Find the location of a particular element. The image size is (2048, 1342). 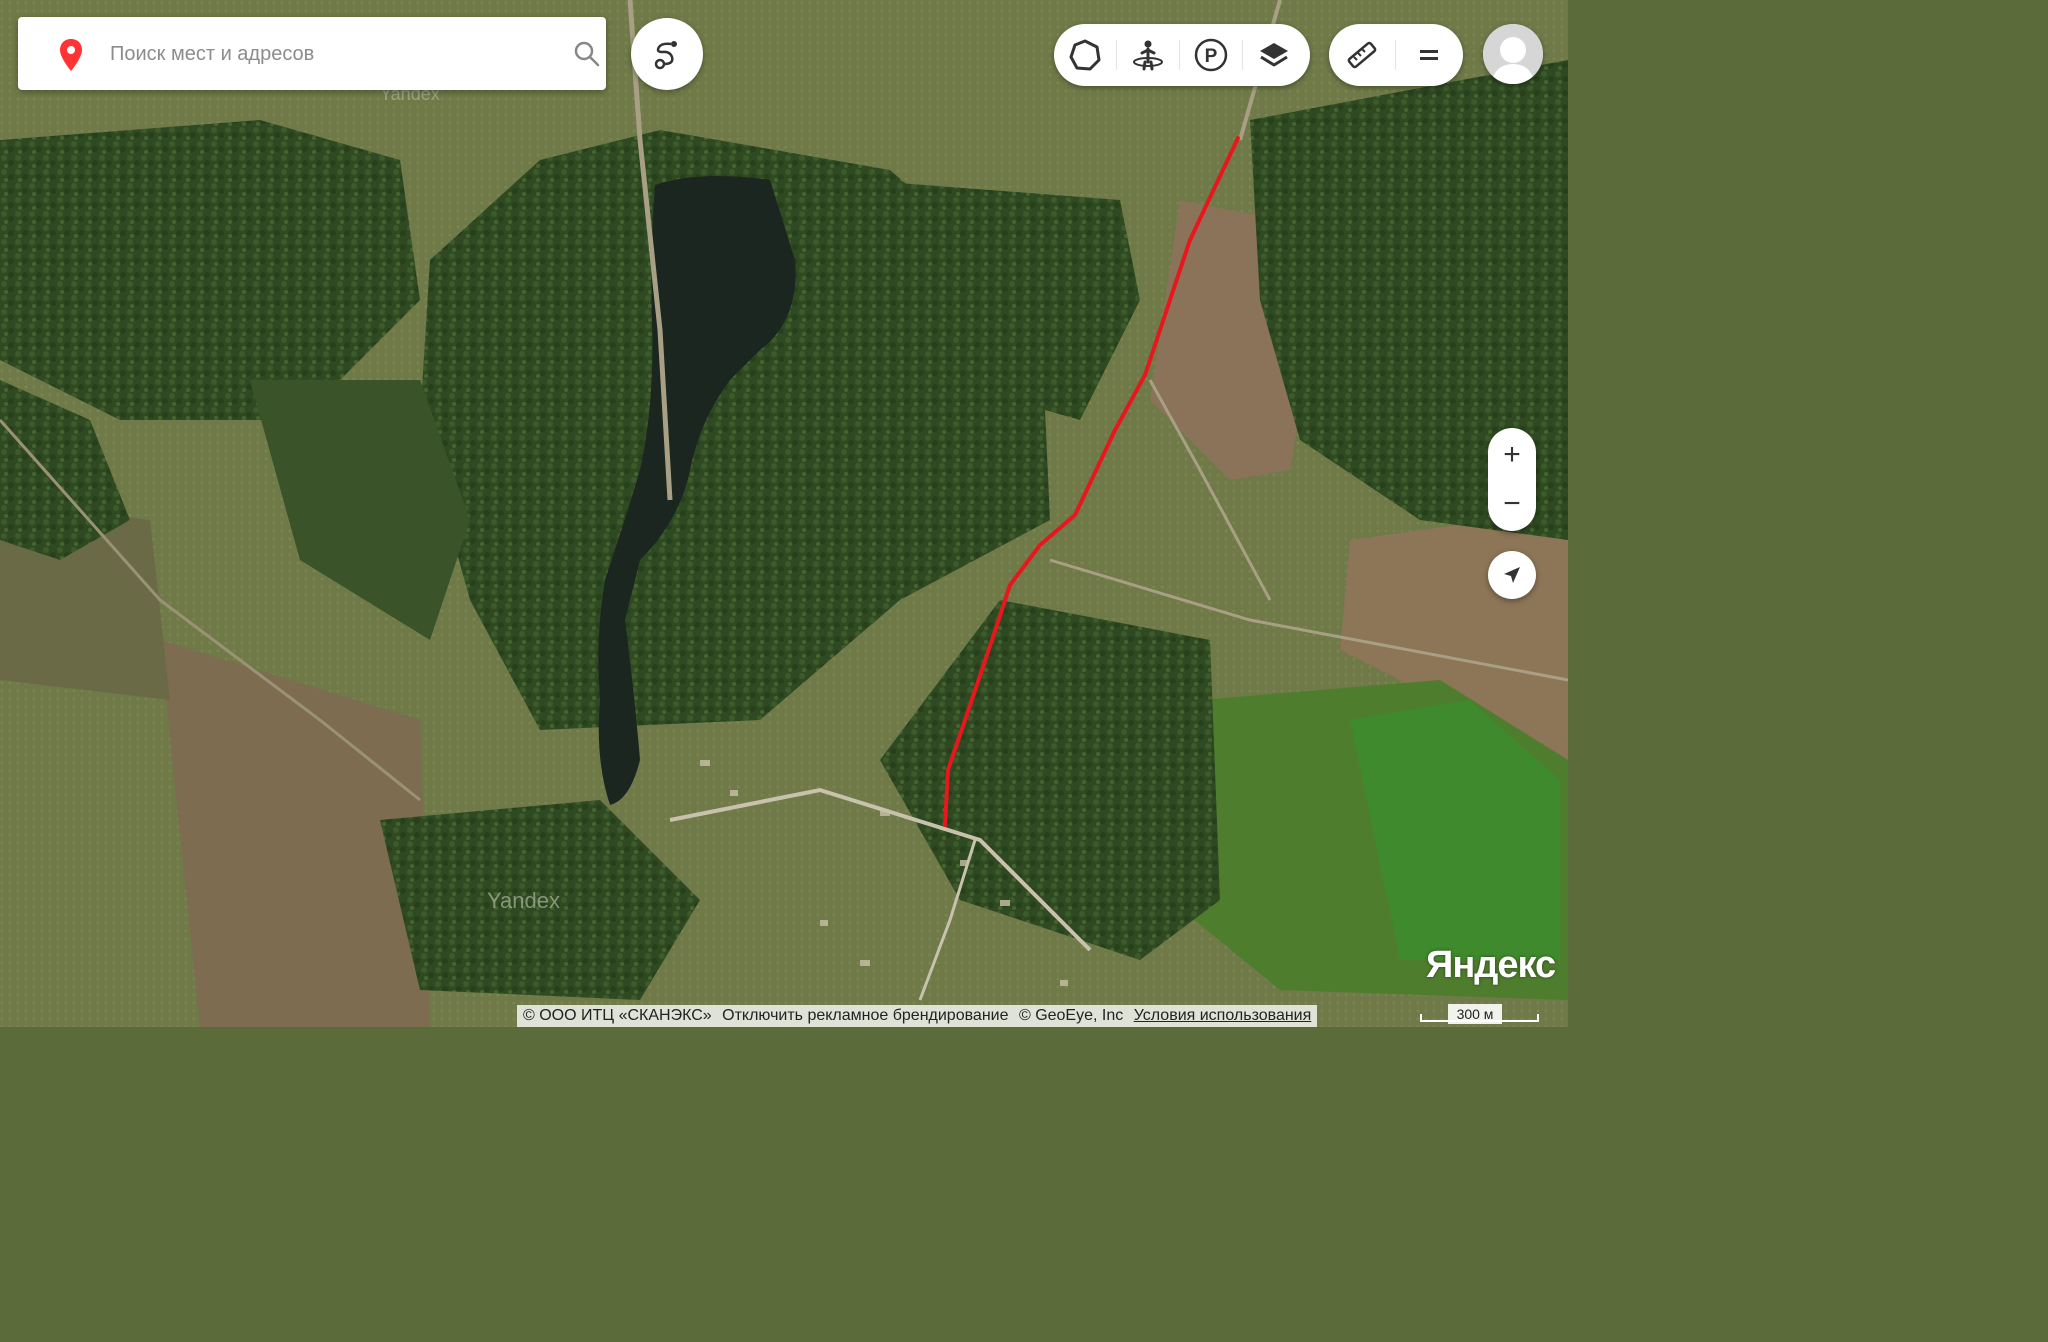

attribution-copyright: © ООО ИТЦ «СКАНЭКС» is located at coordinates (617, 1015).